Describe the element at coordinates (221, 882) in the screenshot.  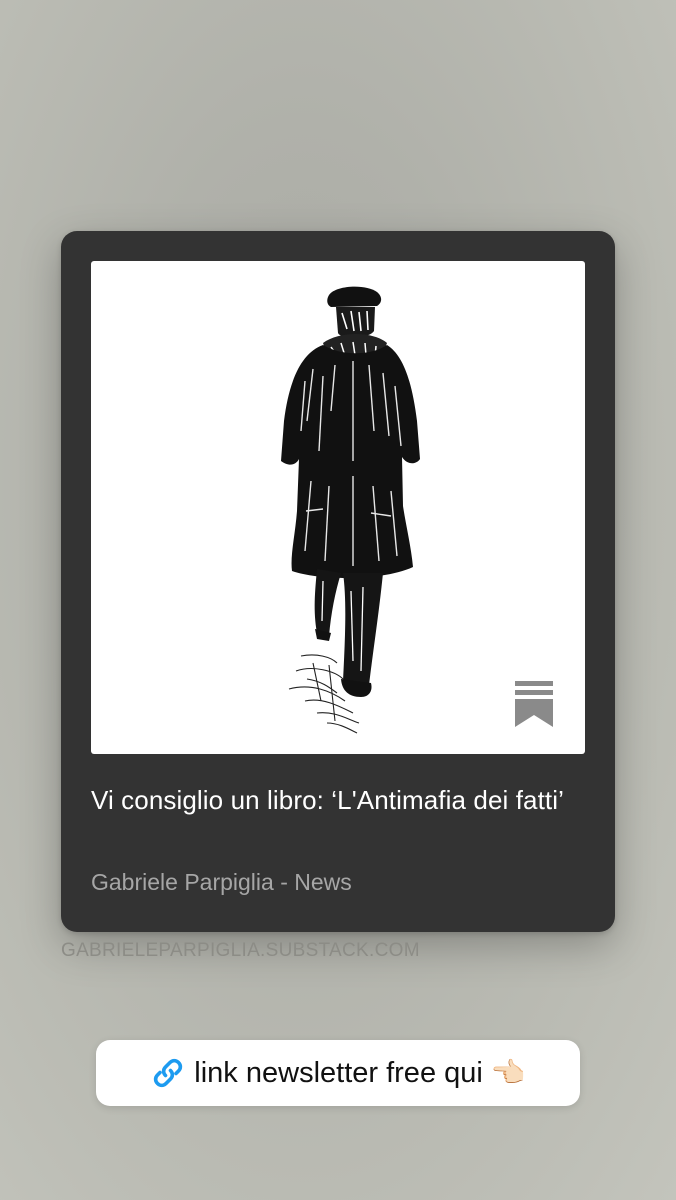
I see `article-author: Gabriele Parpiglia - News` at that location.